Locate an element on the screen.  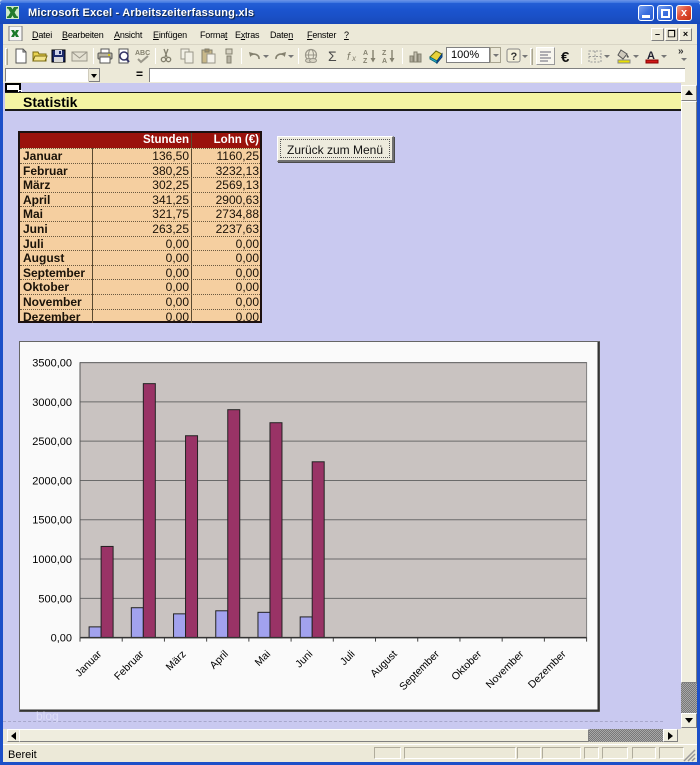
svg-text: 3000,00 is located at coordinates (52, 403).